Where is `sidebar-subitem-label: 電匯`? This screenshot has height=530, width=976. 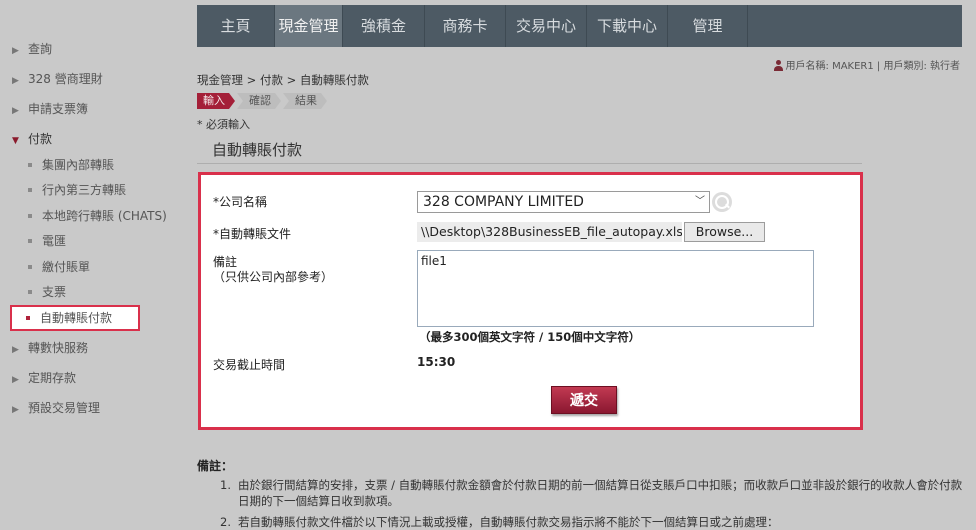
sidebar-subitem-label: 電匯 is located at coordinates (54, 241).